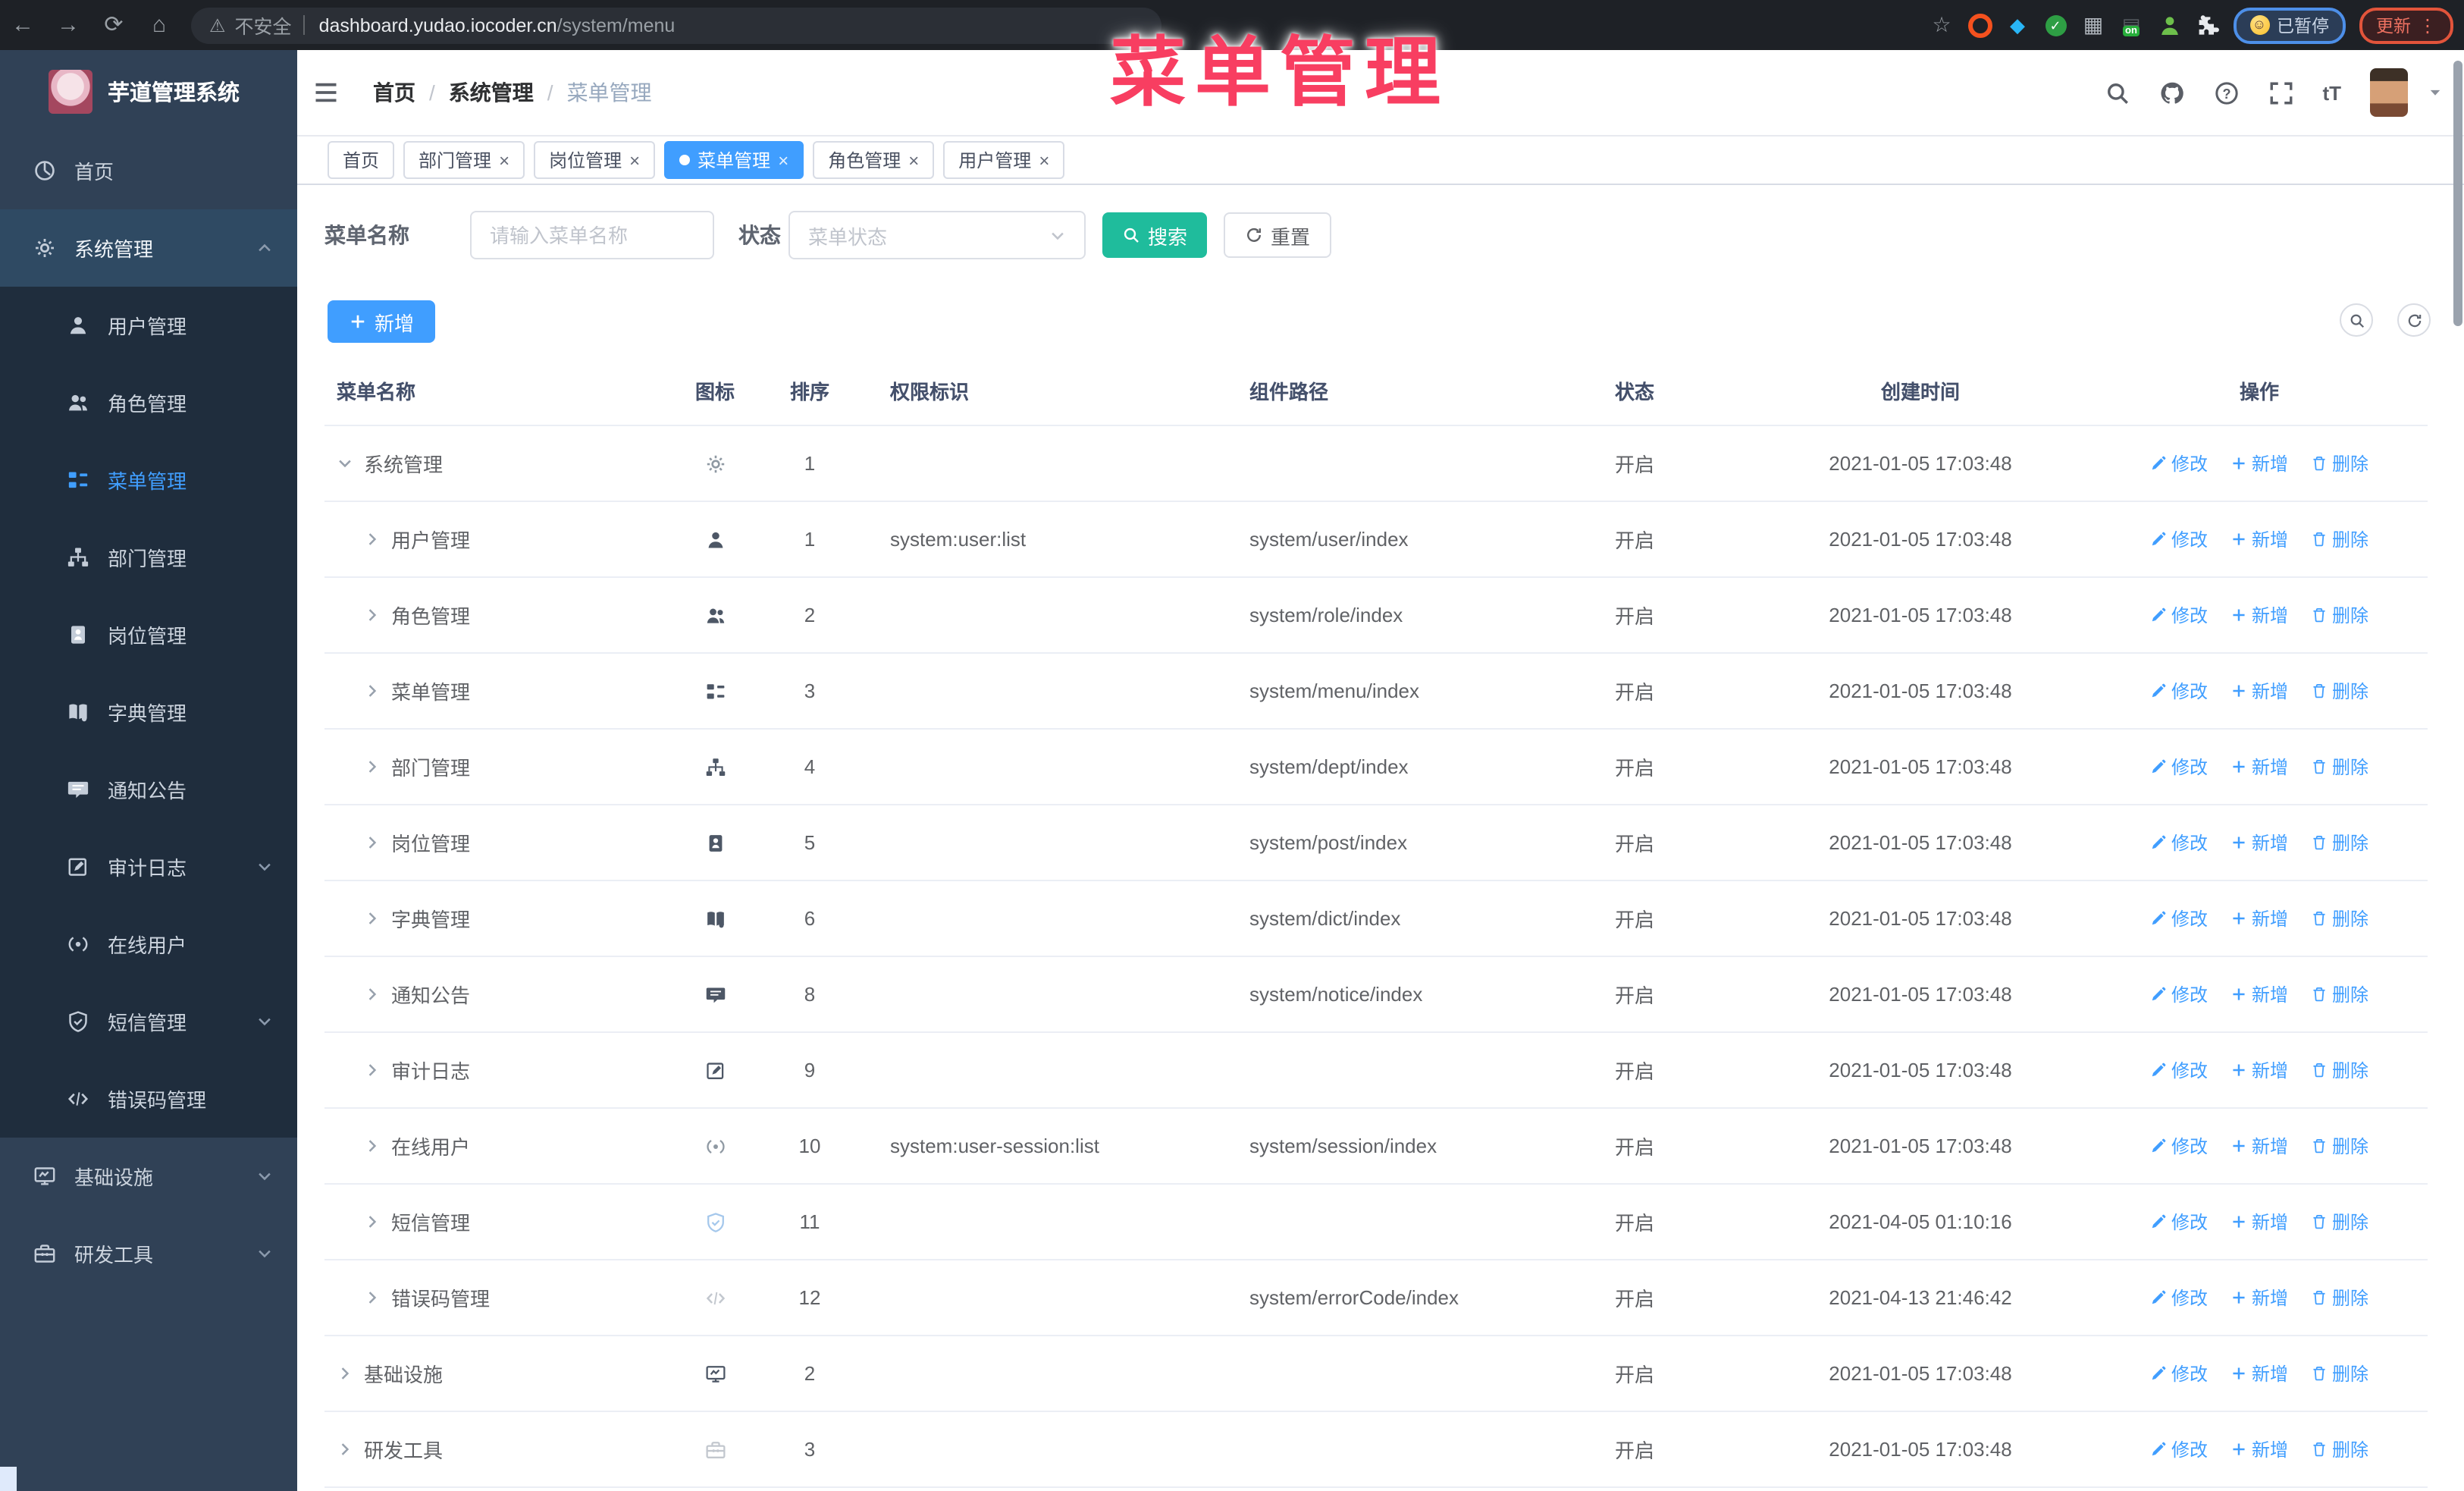  Describe the element at coordinates (2169, 25) in the screenshot. I see `extension-user-icon` at that location.